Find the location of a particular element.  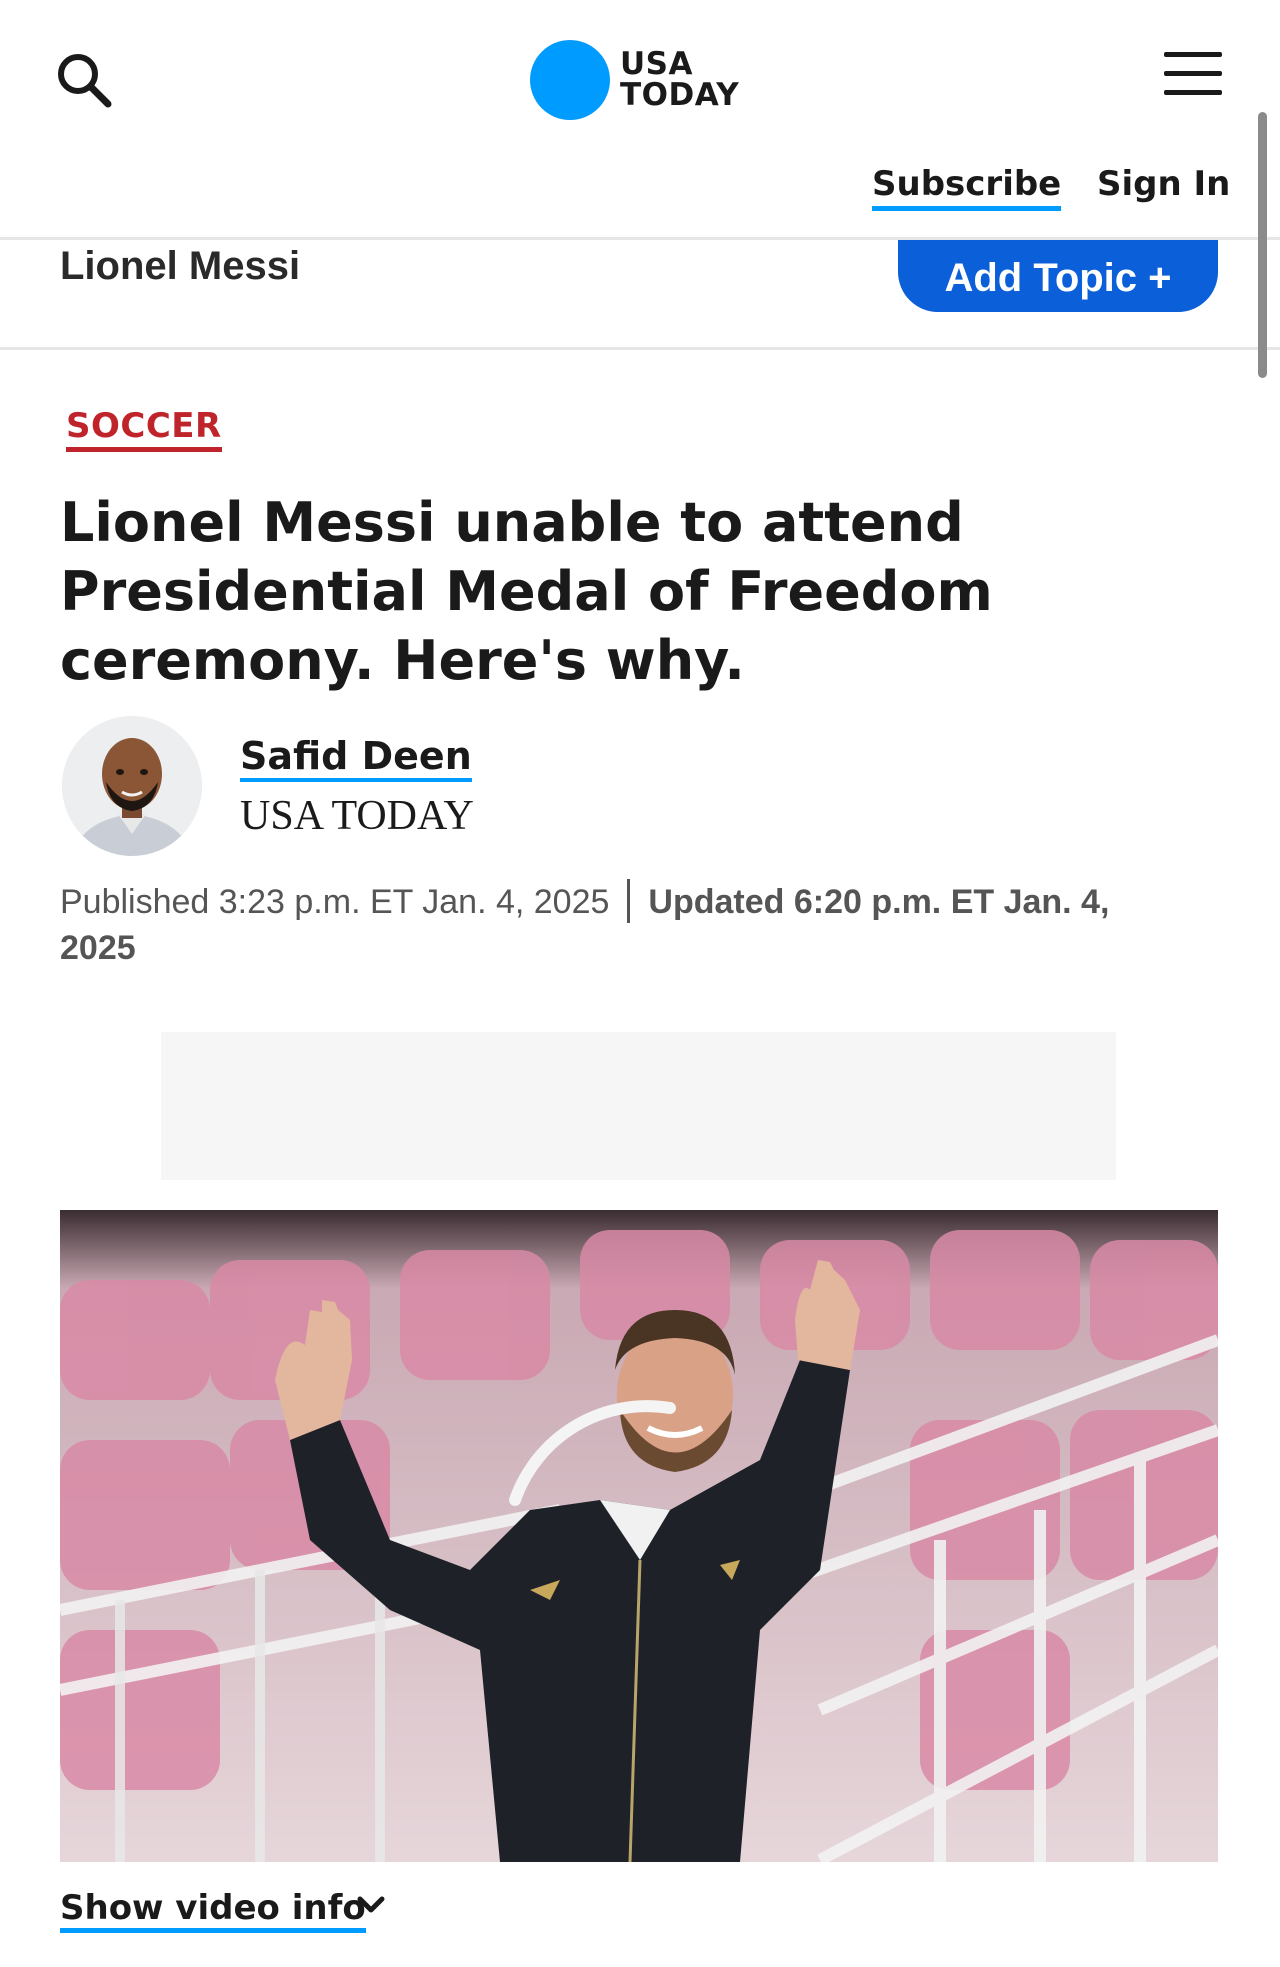

menu-button is located at coordinates (1193, 75).